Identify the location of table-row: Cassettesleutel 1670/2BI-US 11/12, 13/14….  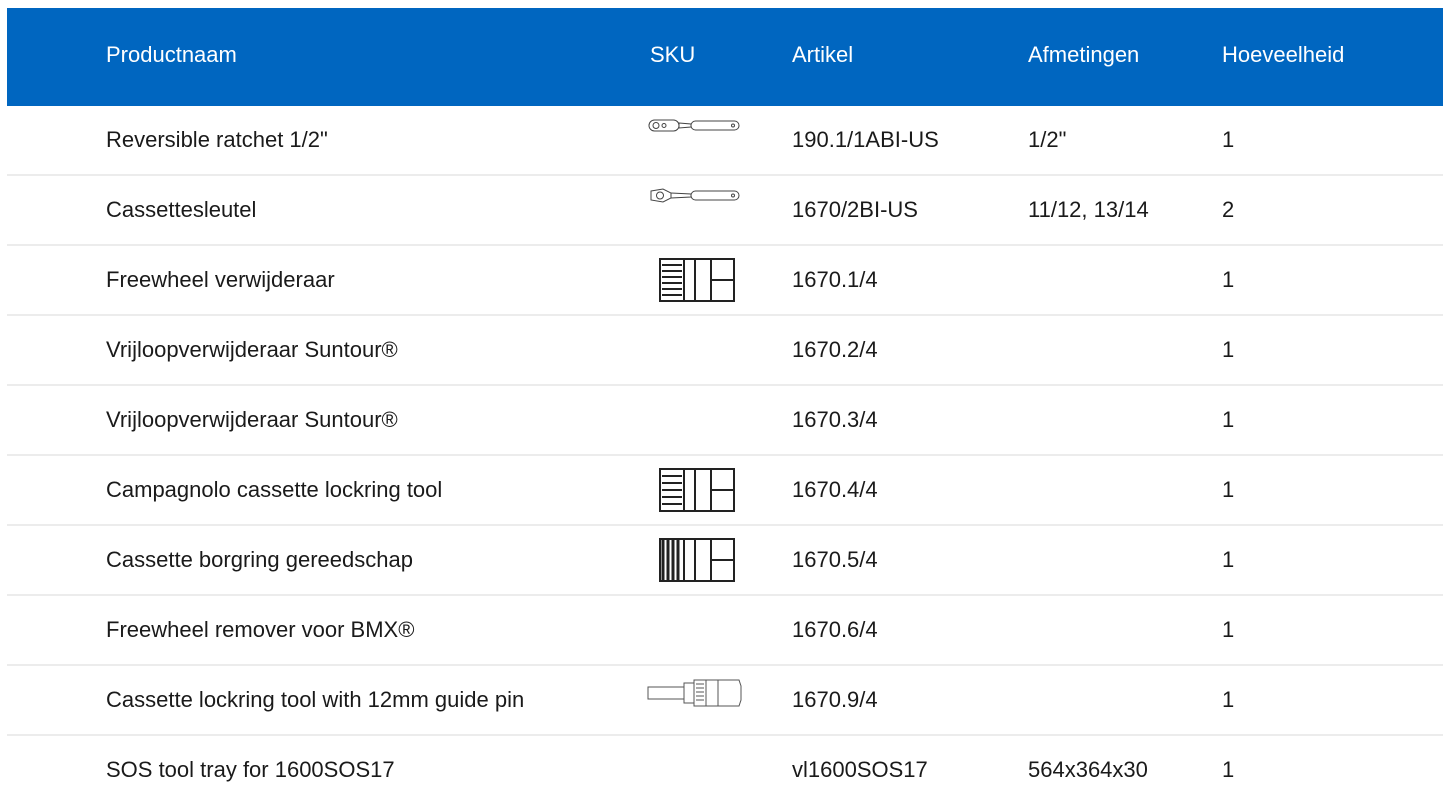
(725, 211).